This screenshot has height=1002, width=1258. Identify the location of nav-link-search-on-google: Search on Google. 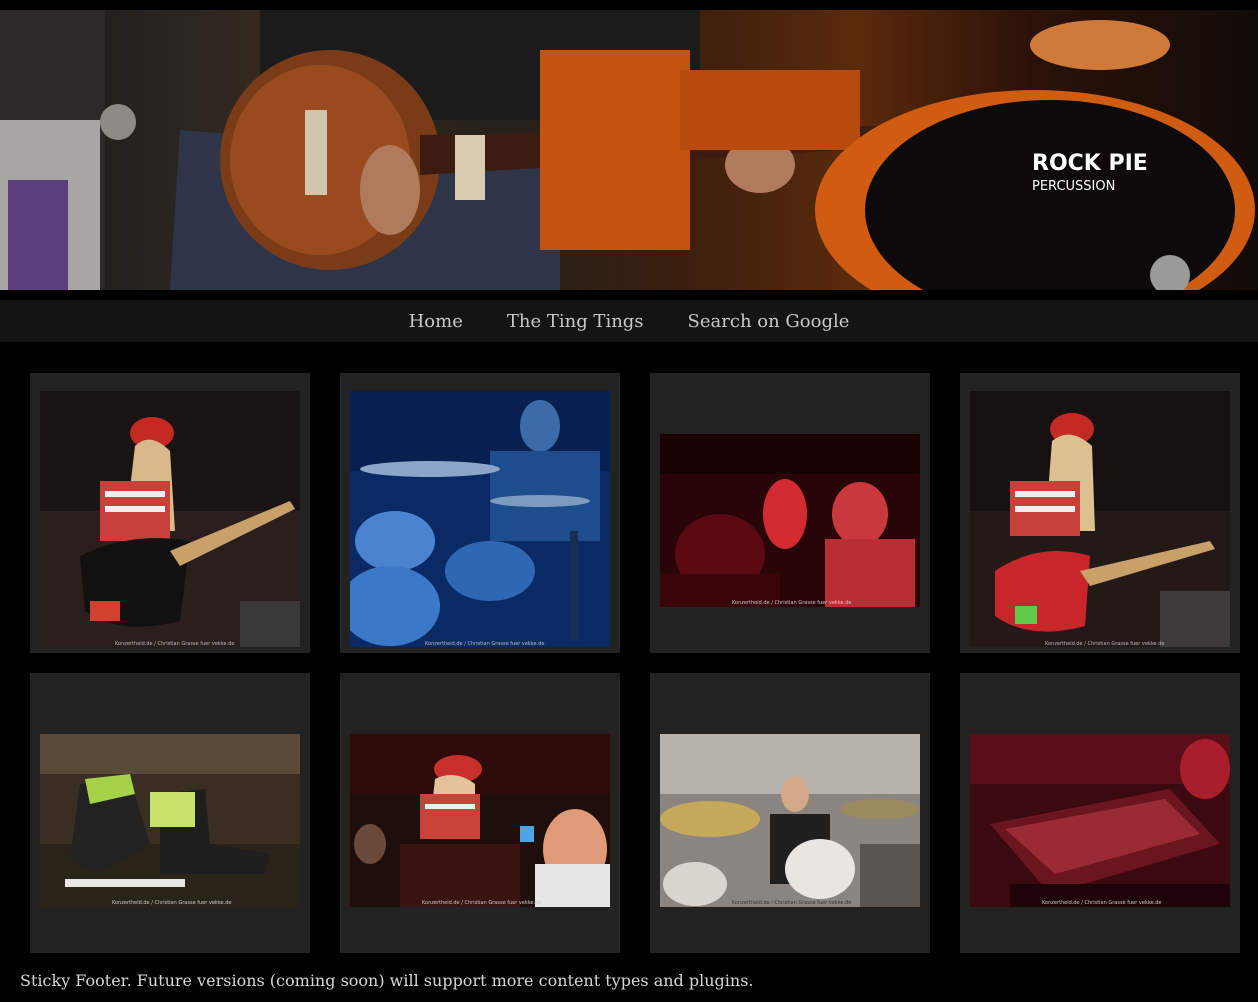
(769, 321).